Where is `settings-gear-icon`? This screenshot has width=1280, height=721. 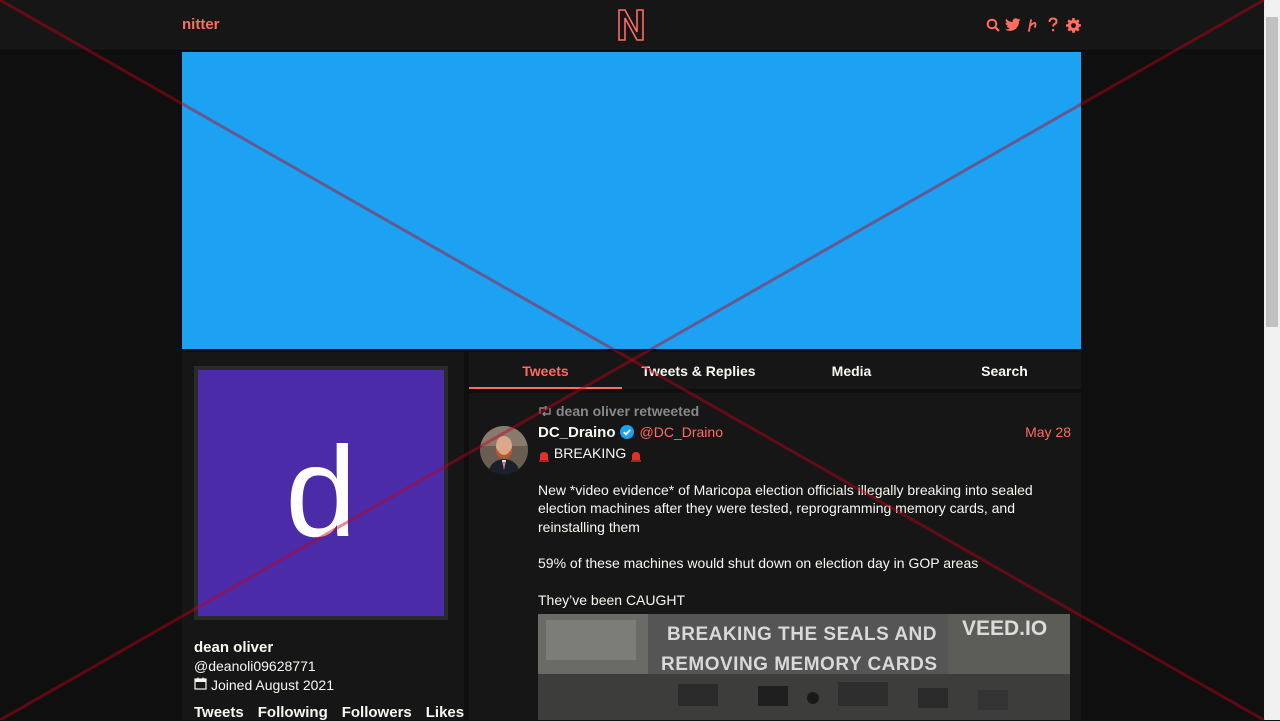
settings-gear-icon is located at coordinates (1073, 25).